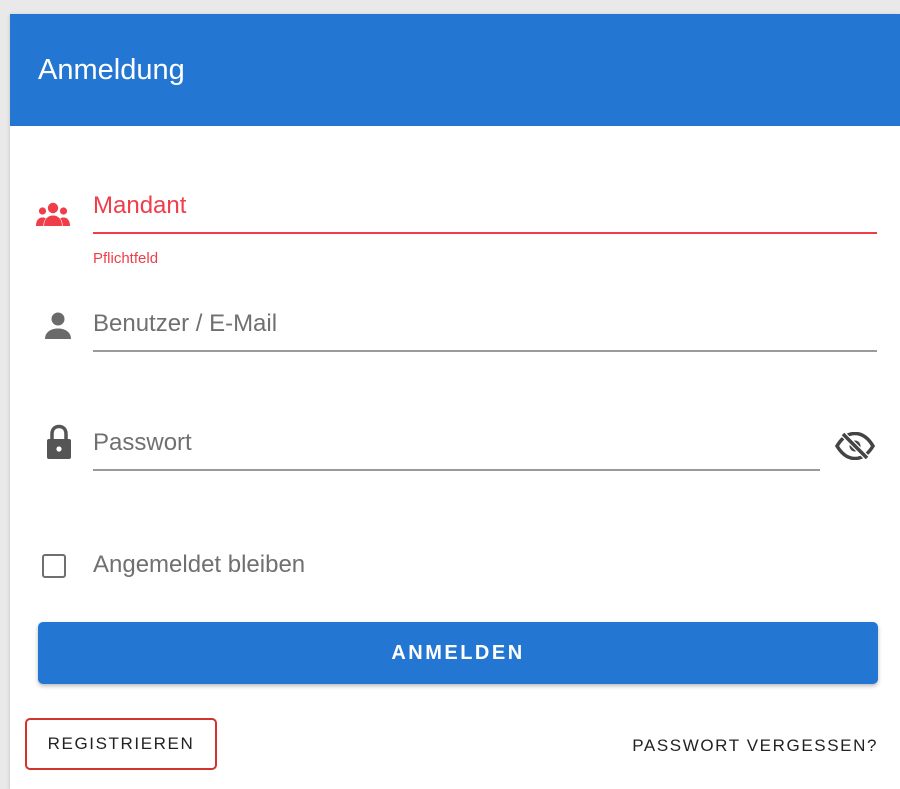  Describe the element at coordinates (121, 744) in the screenshot. I see `register-button: REGISTRIEREN` at that location.